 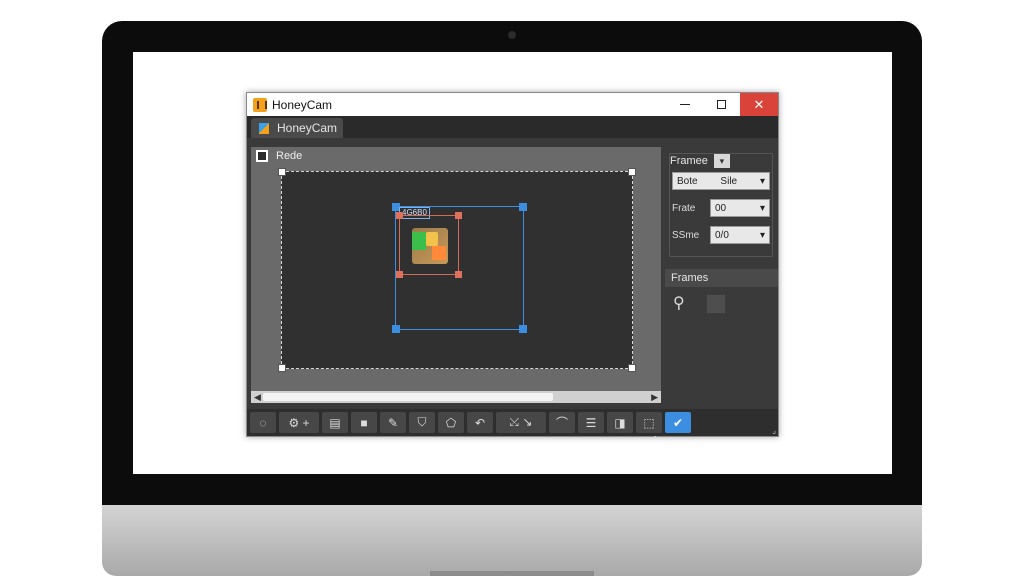 What do you see at coordinates (260, 104) in the screenshot?
I see `honeycam-app-icon` at bounding box center [260, 104].